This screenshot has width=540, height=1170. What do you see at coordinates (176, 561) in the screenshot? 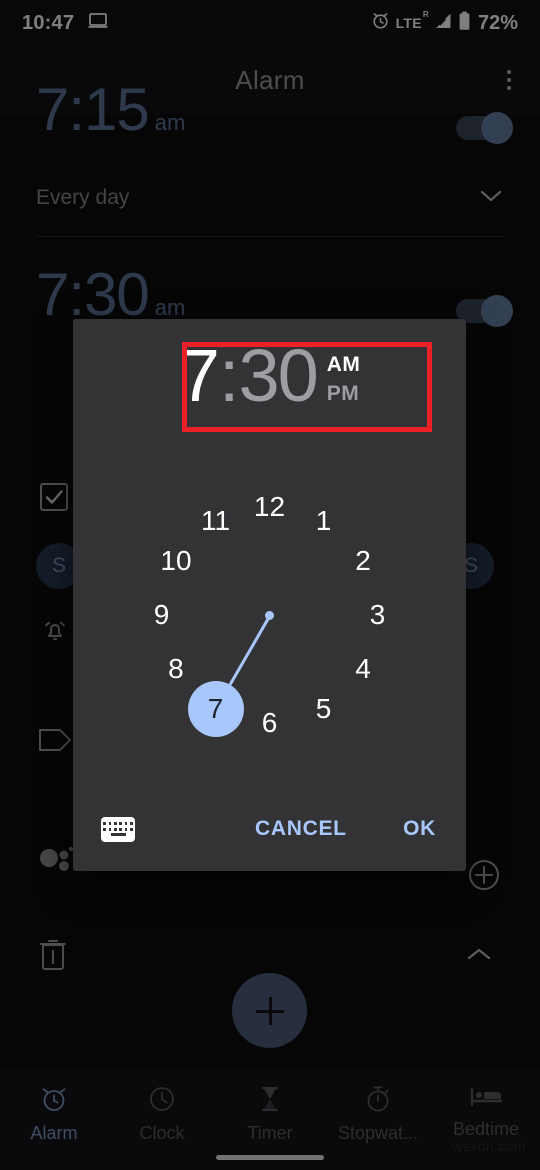
I see `clock-number-10: 10` at bounding box center [176, 561].